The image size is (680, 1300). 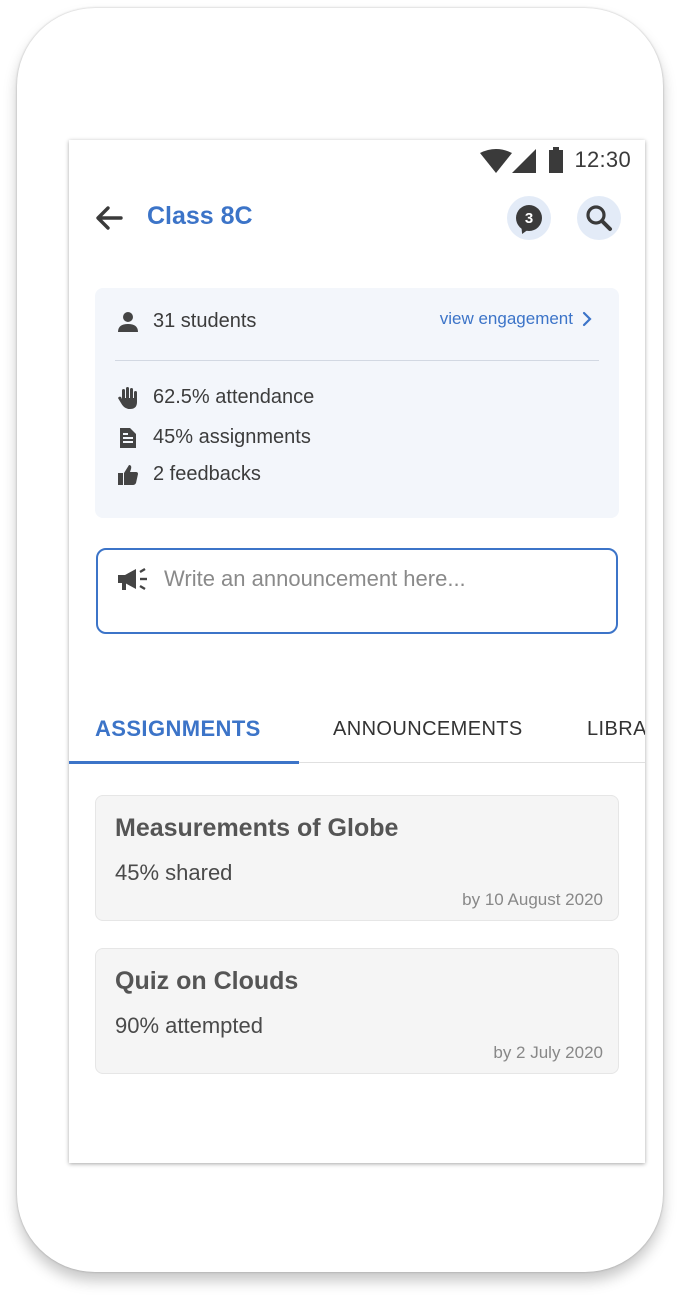 I want to click on thumbs-up-icon, so click(x=128, y=475).